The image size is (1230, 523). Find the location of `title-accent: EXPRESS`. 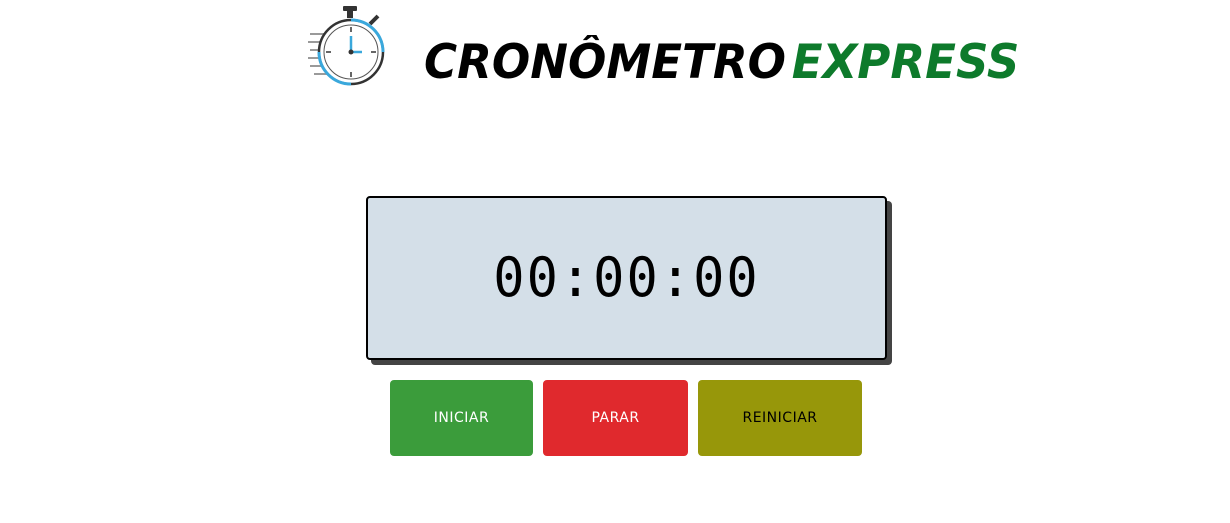

title-accent: EXPRESS is located at coordinates (905, 62).